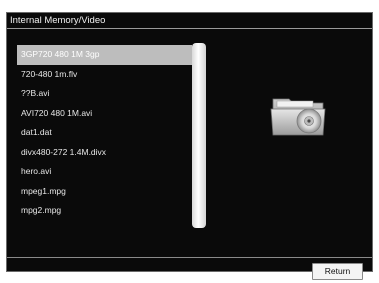  Describe the element at coordinates (105, 172) in the screenshot. I see `file-list-item: hero.avi` at that location.